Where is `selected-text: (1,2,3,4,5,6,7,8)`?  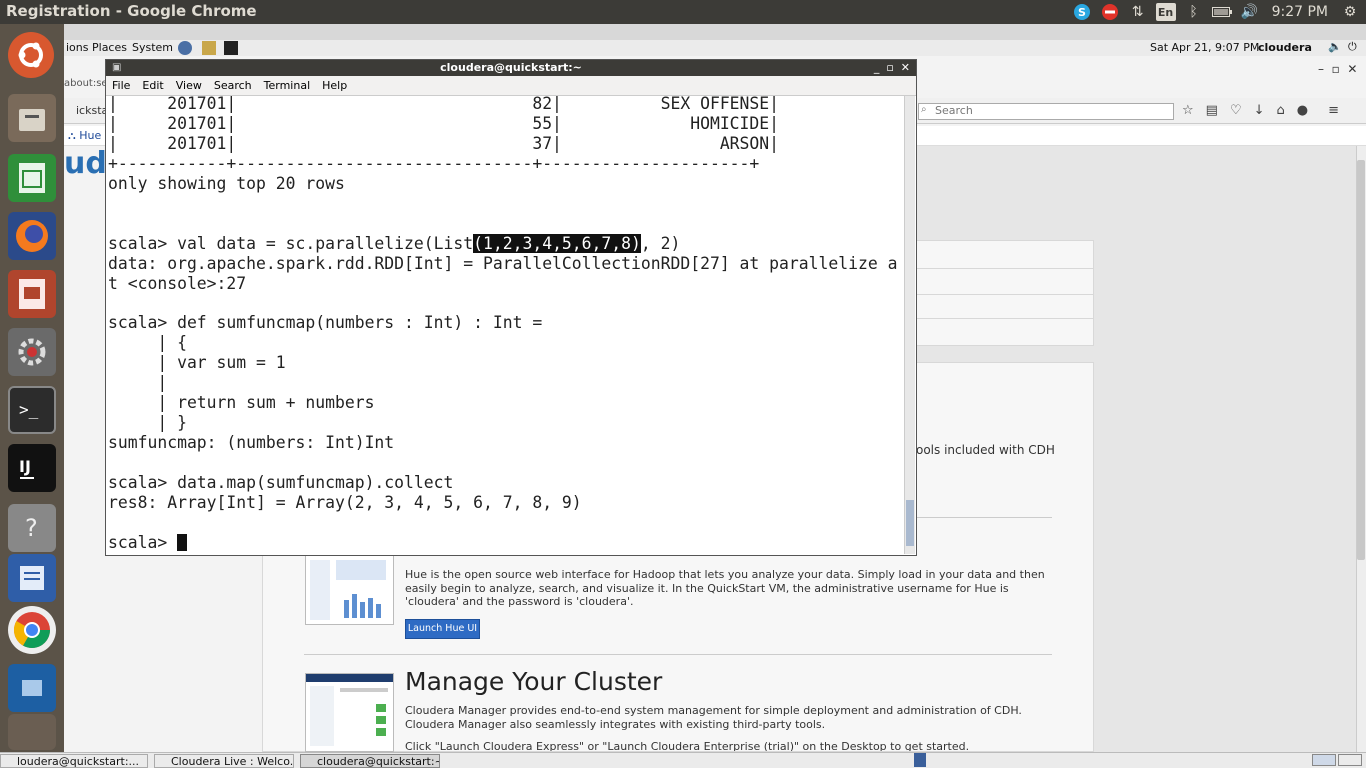
selected-text: (1,2,3,4,5,6,7,8) is located at coordinates (557, 243).